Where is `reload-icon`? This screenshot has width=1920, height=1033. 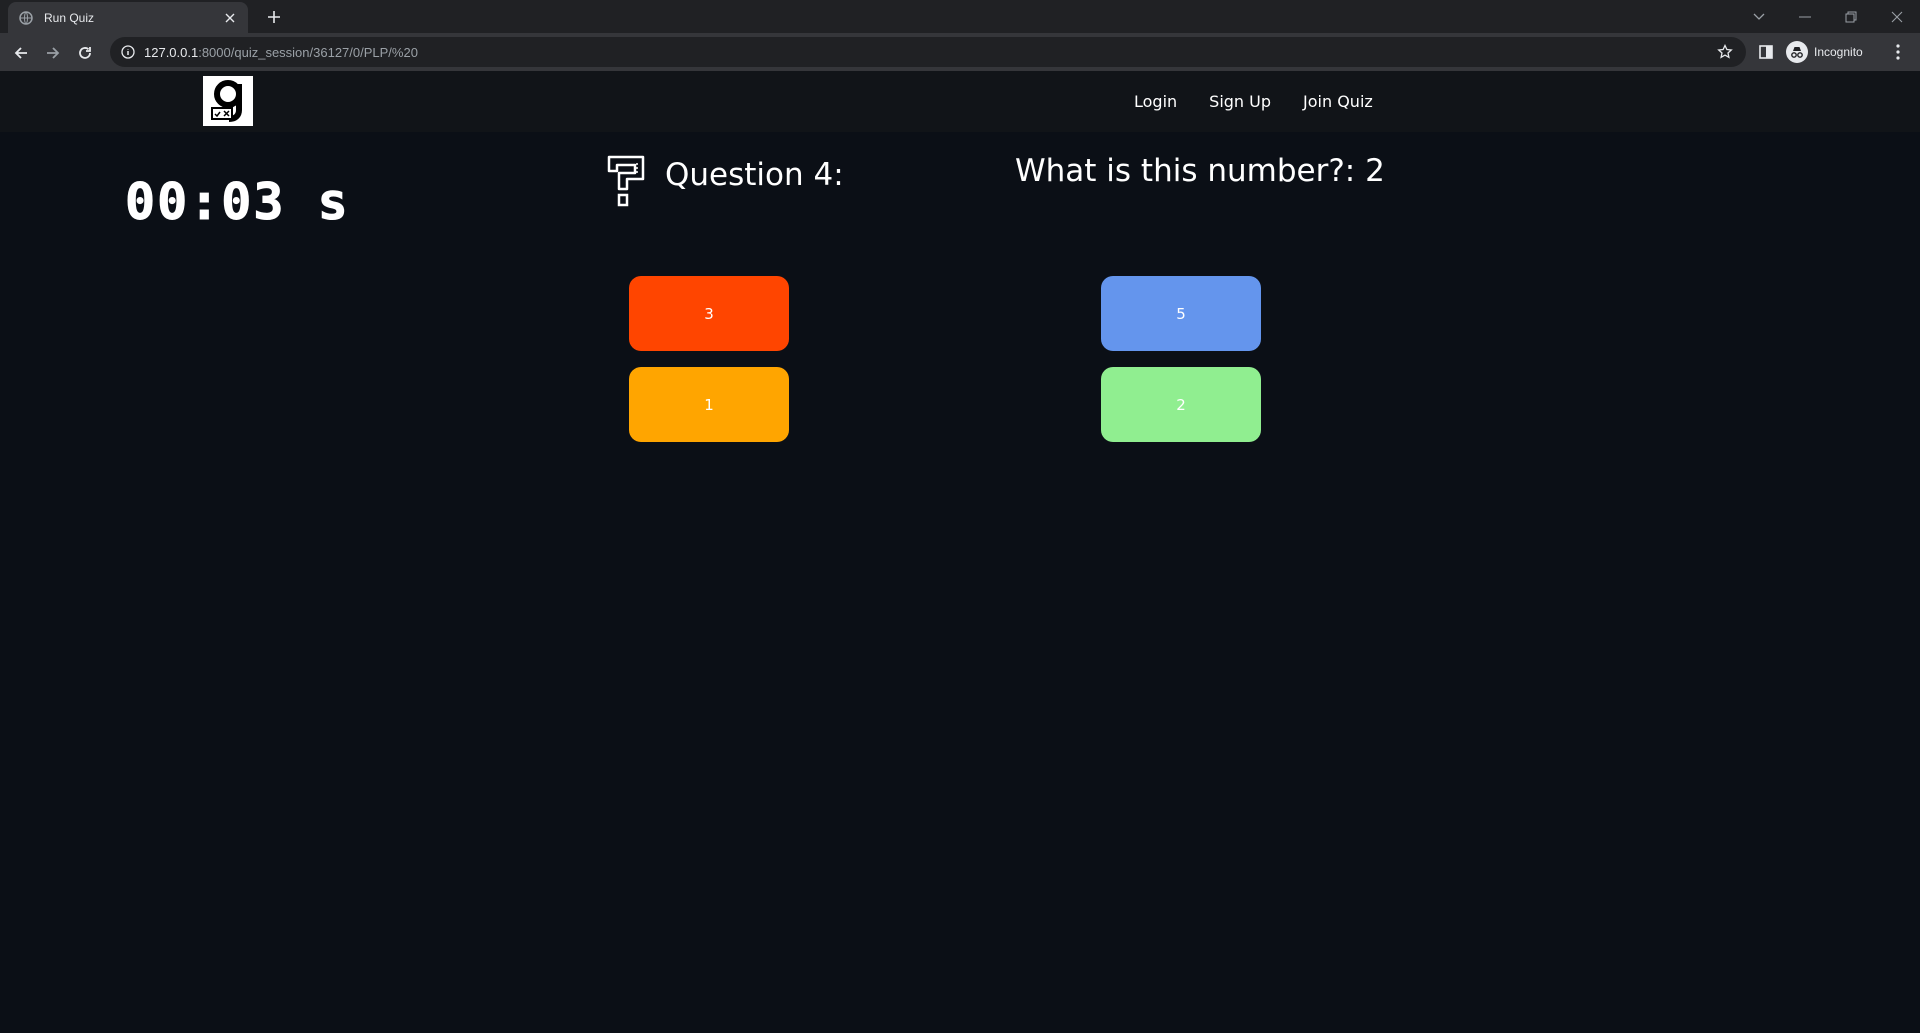
reload-icon is located at coordinates (85, 53).